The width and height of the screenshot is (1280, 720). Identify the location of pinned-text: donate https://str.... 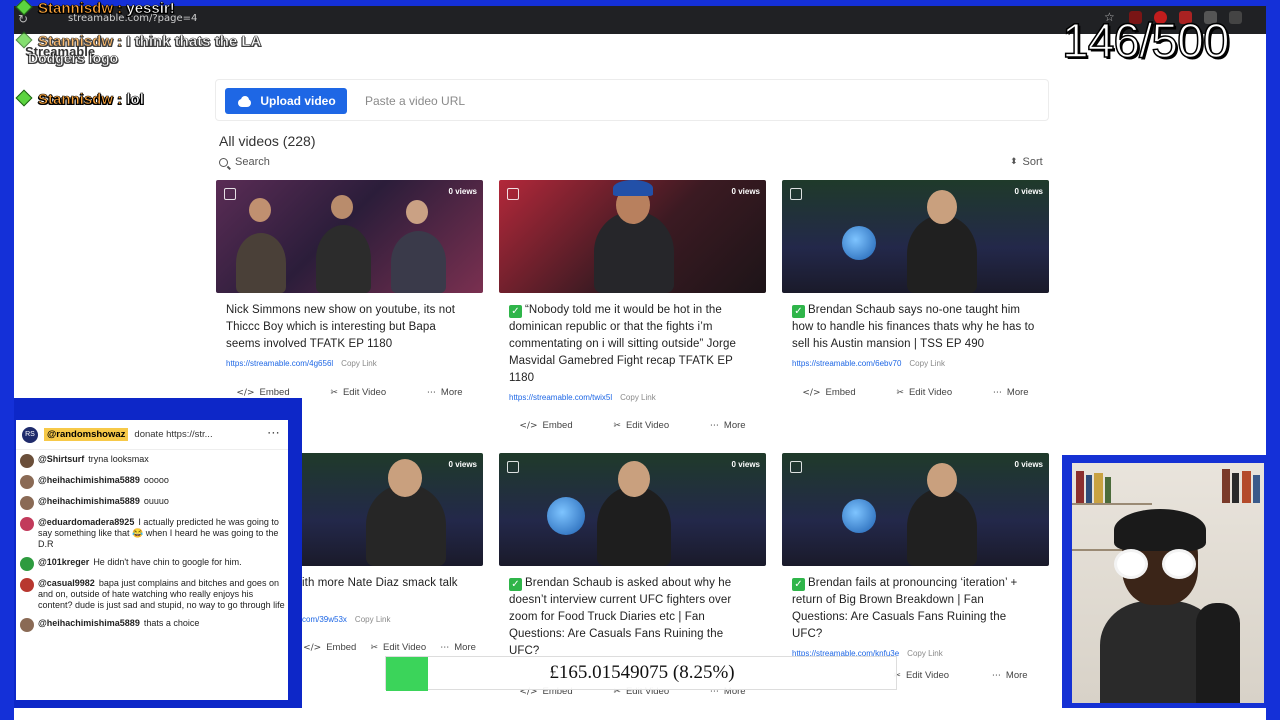
(173, 434).